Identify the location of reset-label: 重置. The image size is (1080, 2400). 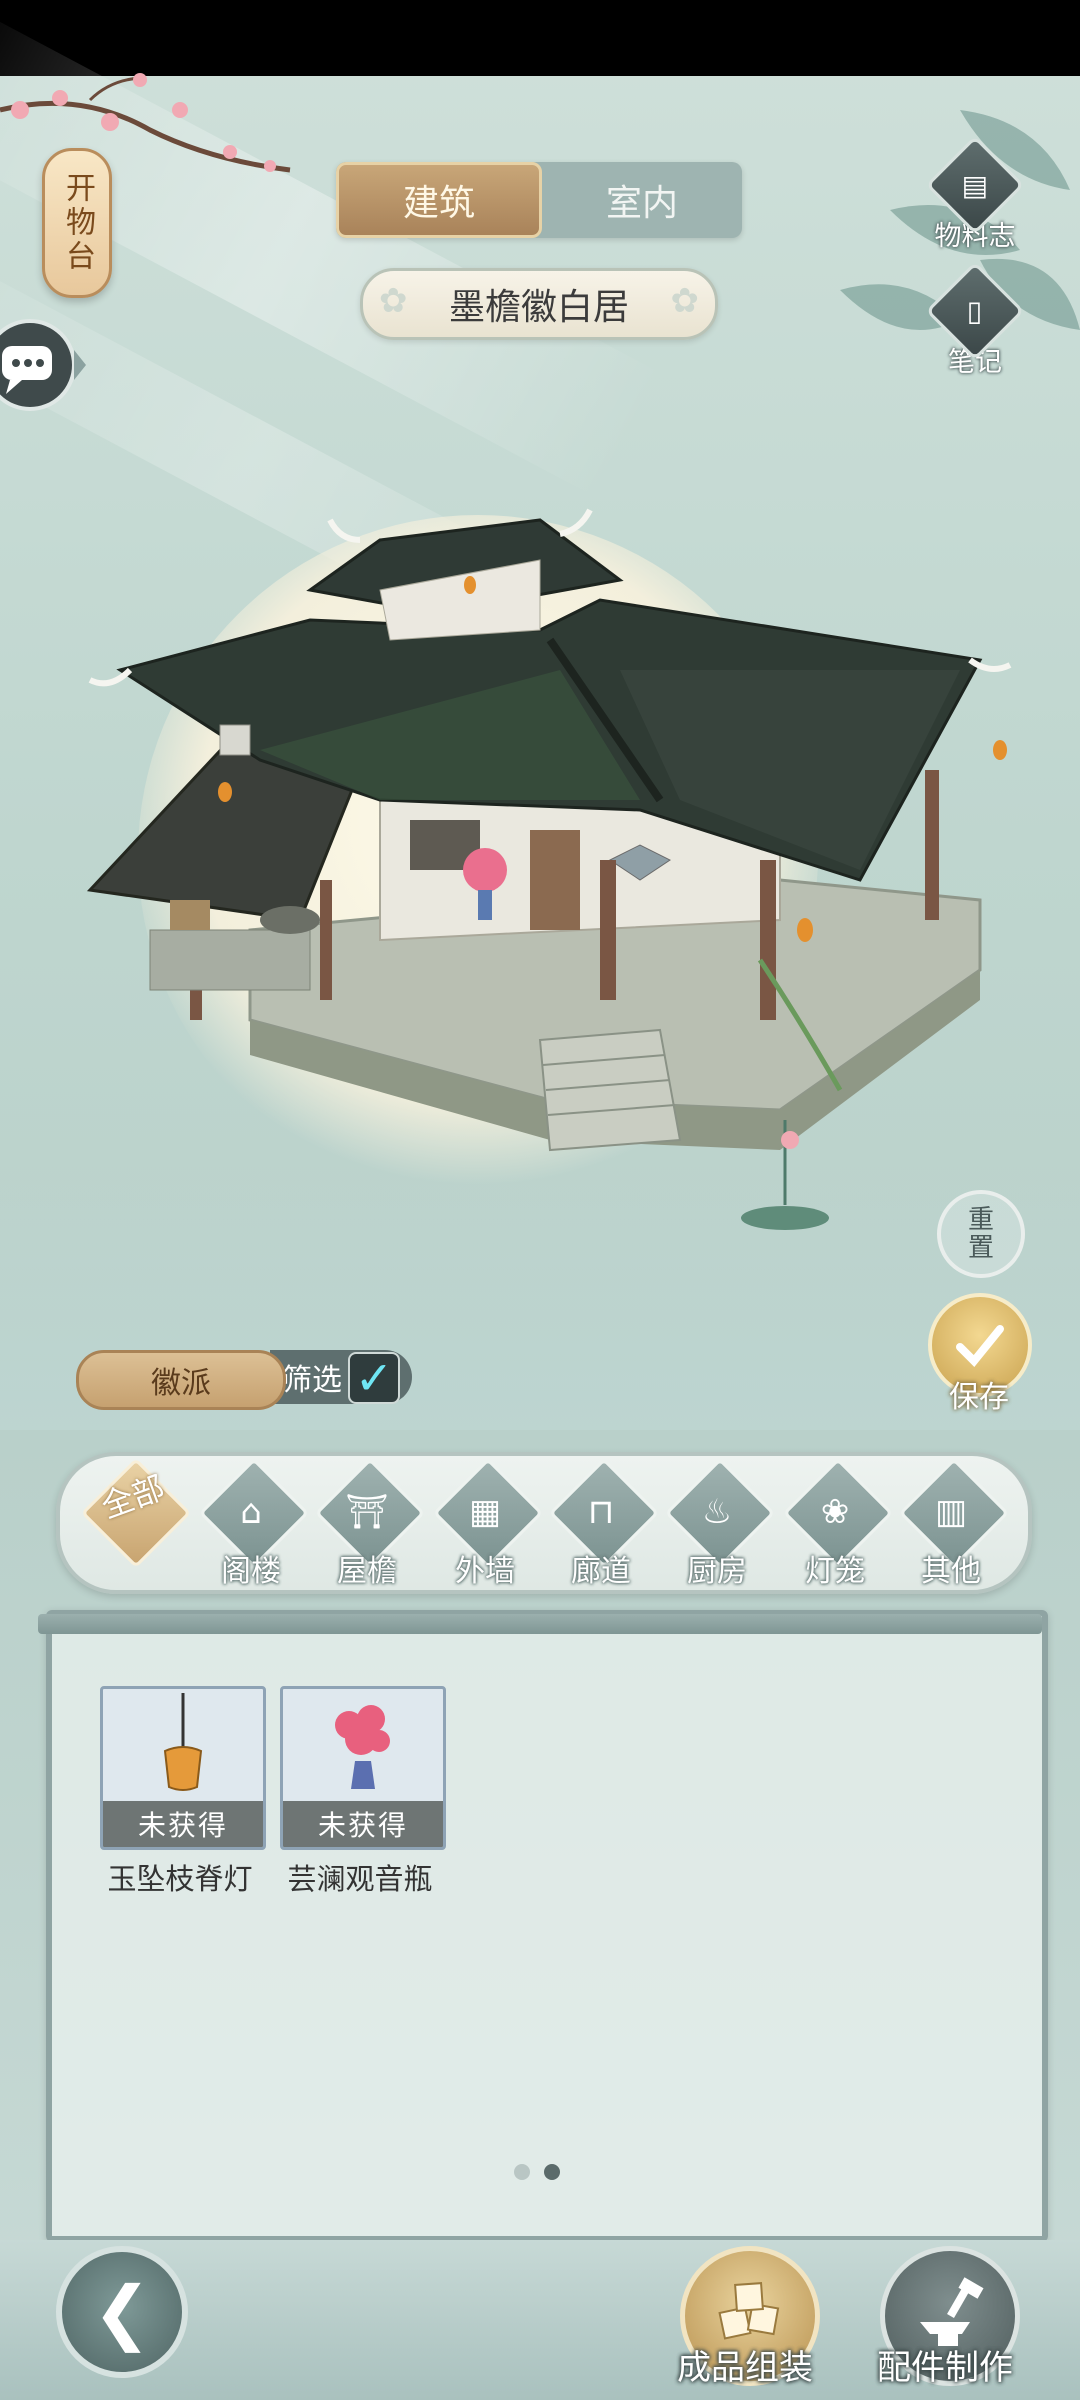
(980, 1234).